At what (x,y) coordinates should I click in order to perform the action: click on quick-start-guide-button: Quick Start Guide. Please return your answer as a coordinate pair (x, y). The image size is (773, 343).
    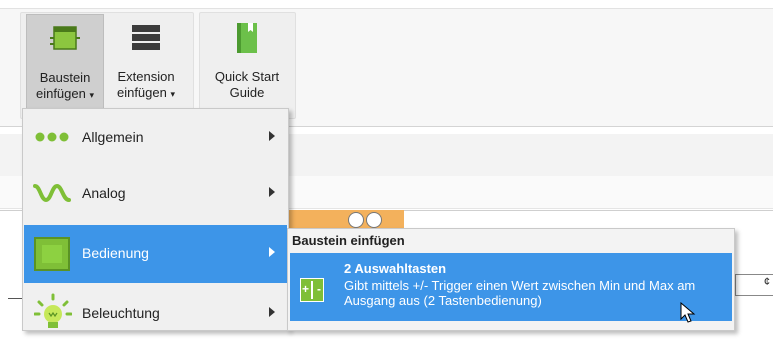
    Looking at the image, I should click on (247, 64).